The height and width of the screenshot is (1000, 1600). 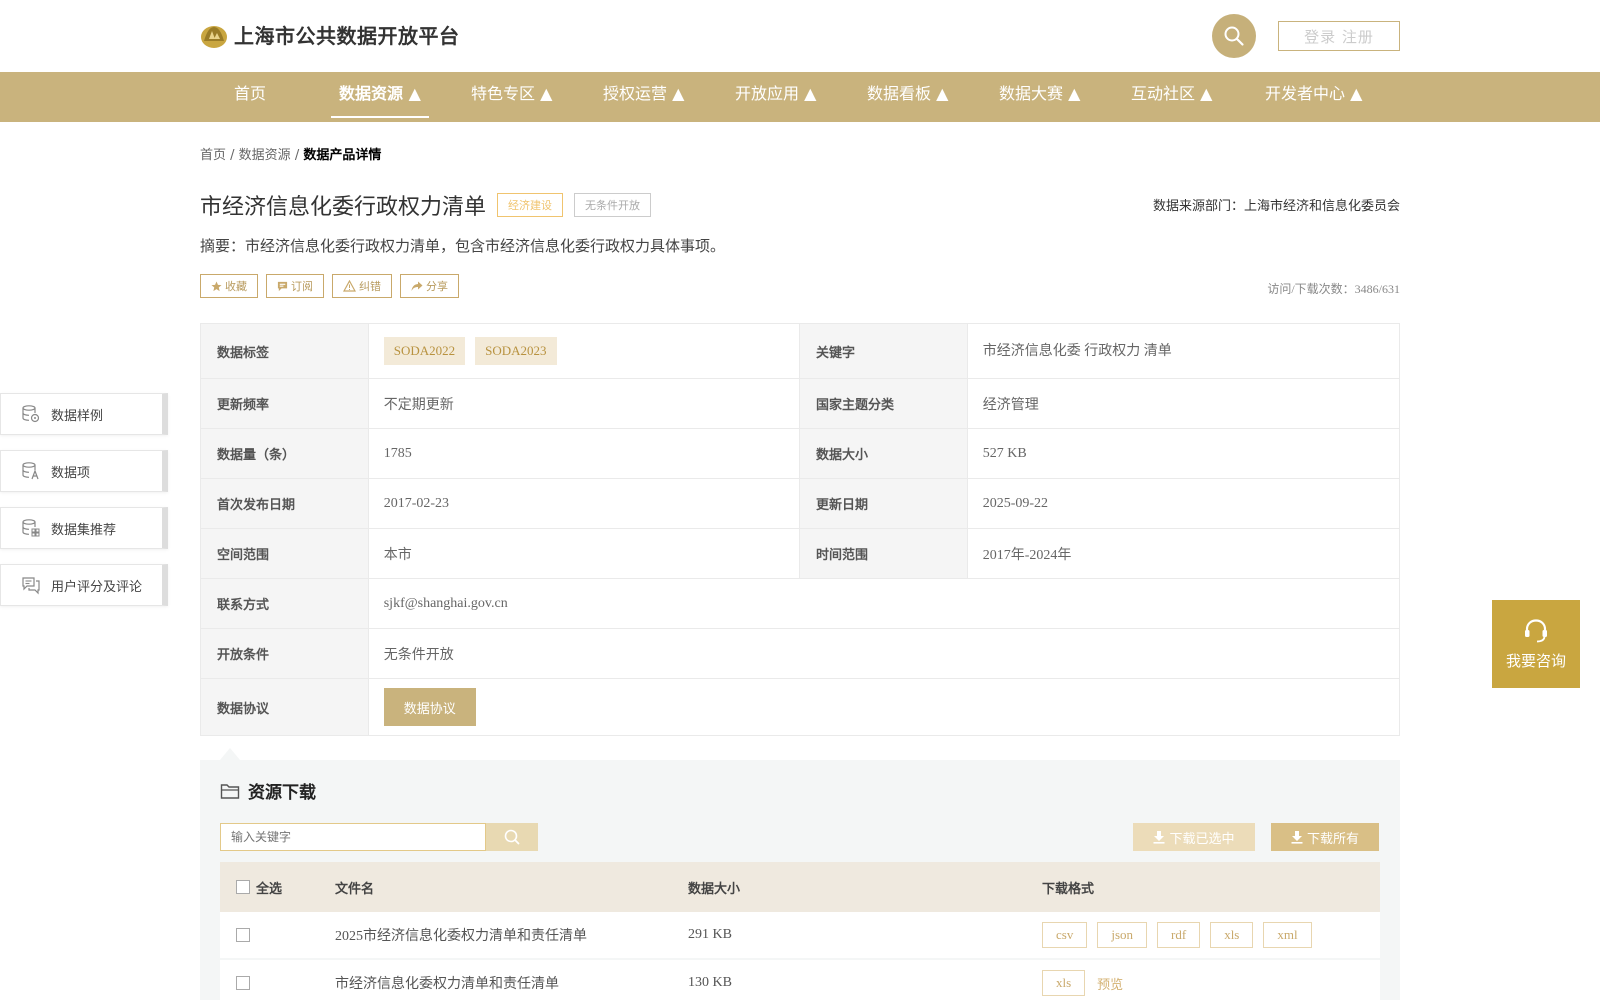 I want to click on report-error-button: 纠错, so click(x=362, y=286).